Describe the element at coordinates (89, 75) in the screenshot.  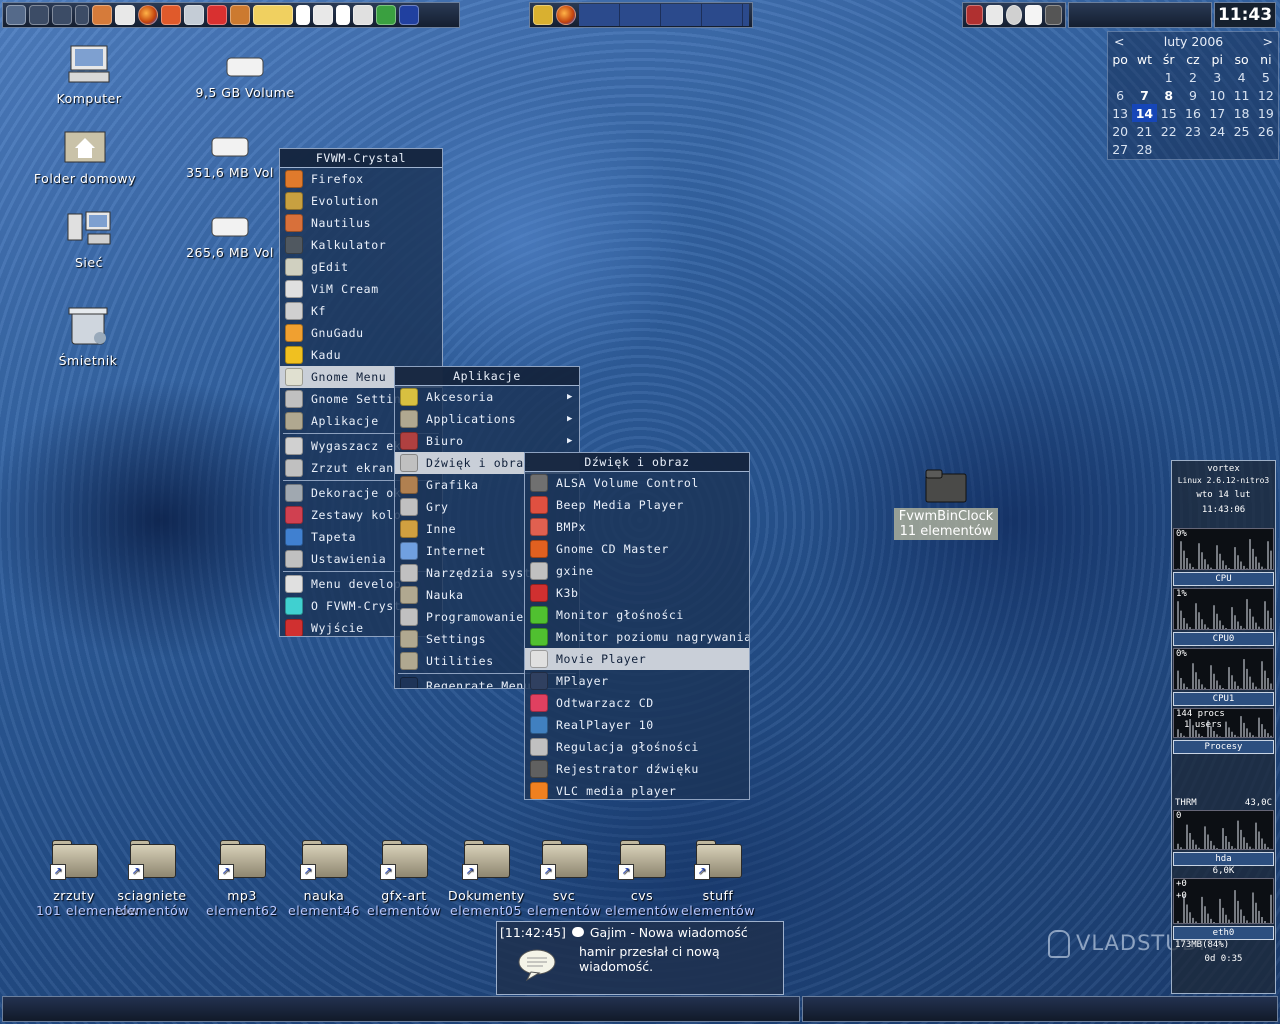
I see `desktop-icon-computer: Komputer` at that location.